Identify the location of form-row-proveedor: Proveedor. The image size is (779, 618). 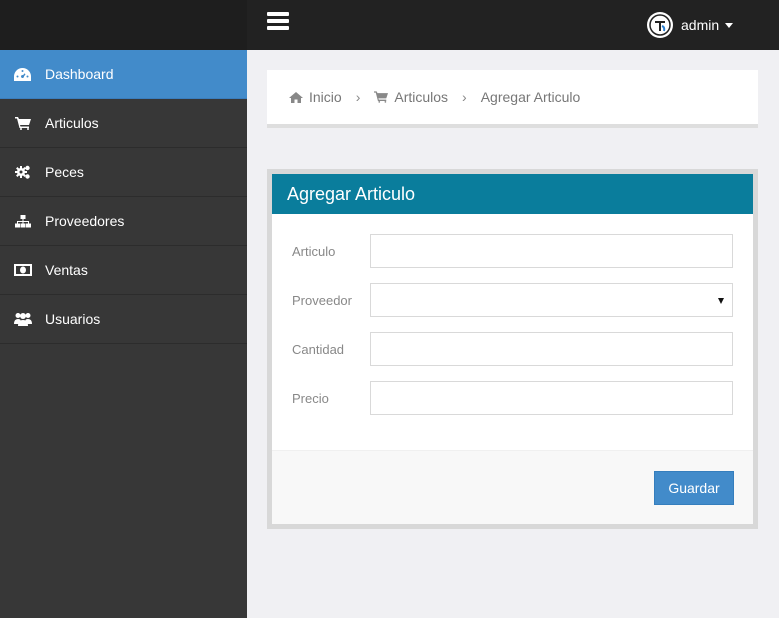
(512, 300).